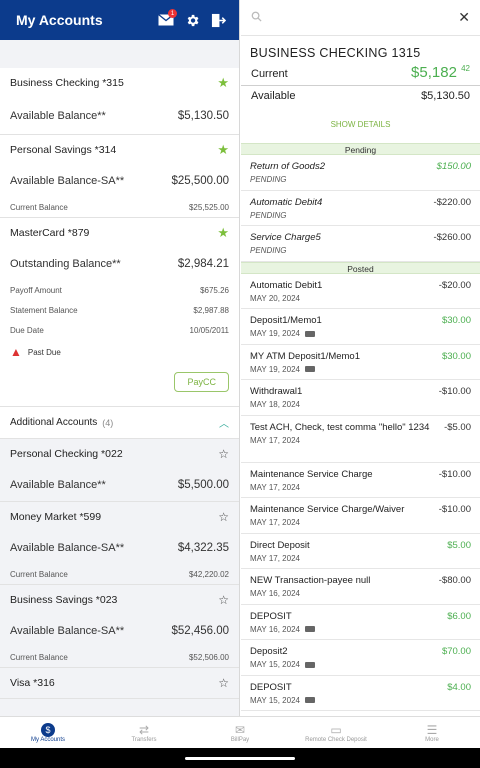 The width and height of the screenshot is (480, 768). What do you see at coordinates (348, 629) in the screenshot?
I see `transaction-date-row: MAY 16, 2024` at bounding box center [348, 629].